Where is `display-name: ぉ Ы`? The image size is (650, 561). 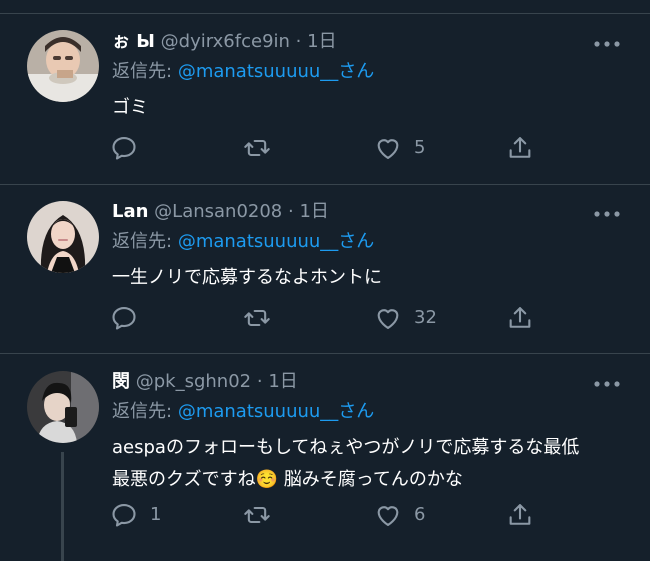 display-name: ぉ Ы is located at coordinates (133, 41).